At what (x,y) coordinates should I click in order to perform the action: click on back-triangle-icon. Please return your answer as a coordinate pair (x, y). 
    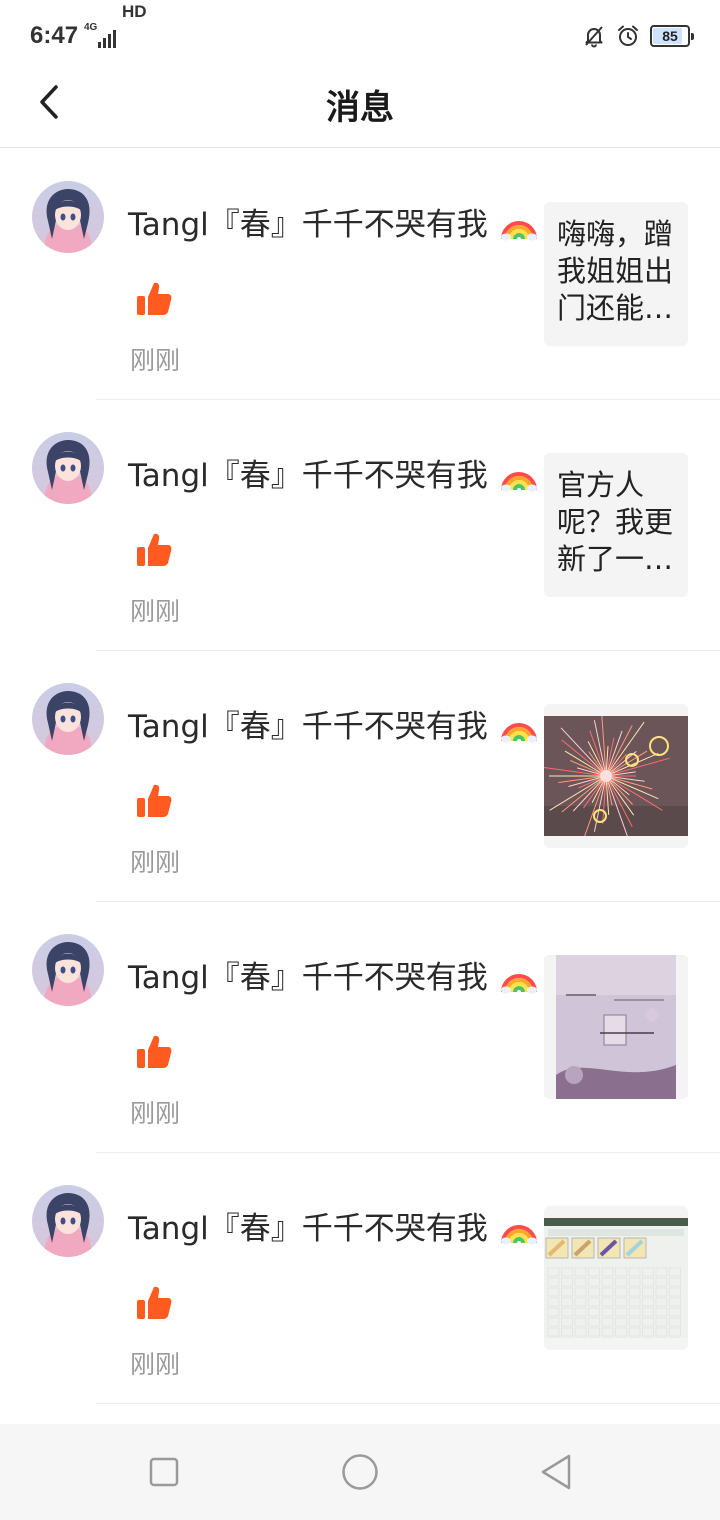
    Looking at the image, I should click on (556, 1472).